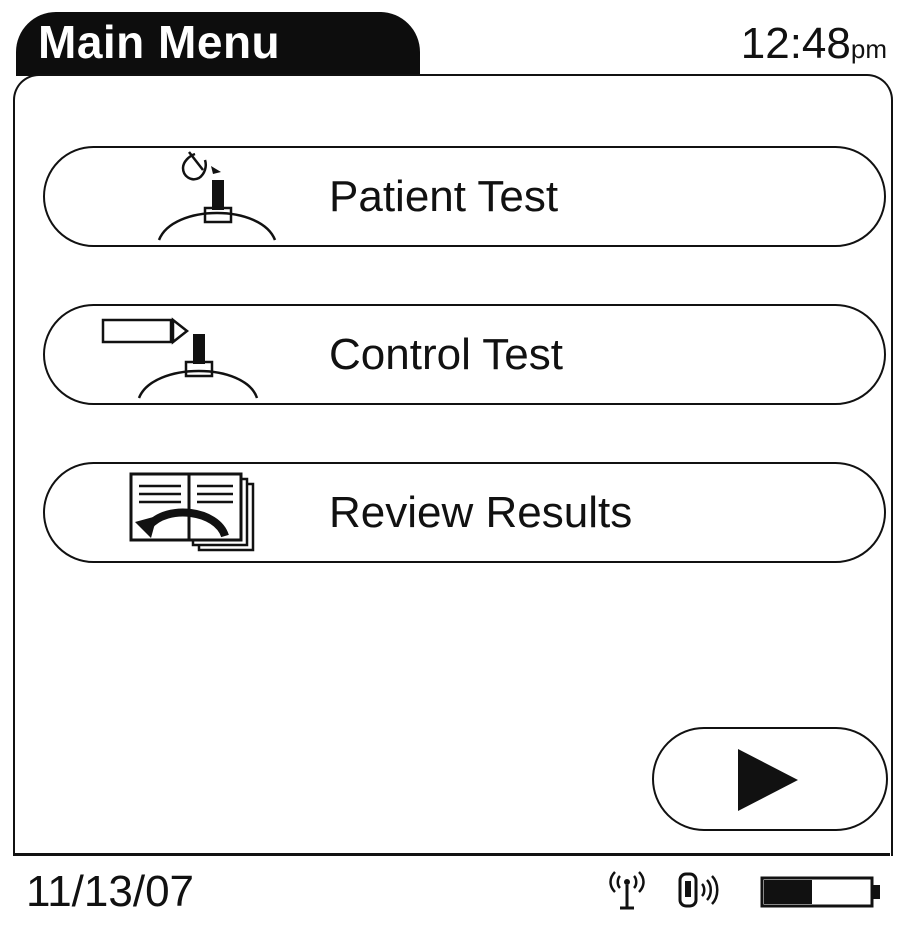  What do you see at coordinates (481, 512) in the screenshot?
I see `review-results-label: Review Results` at bounding box center [481, 512].